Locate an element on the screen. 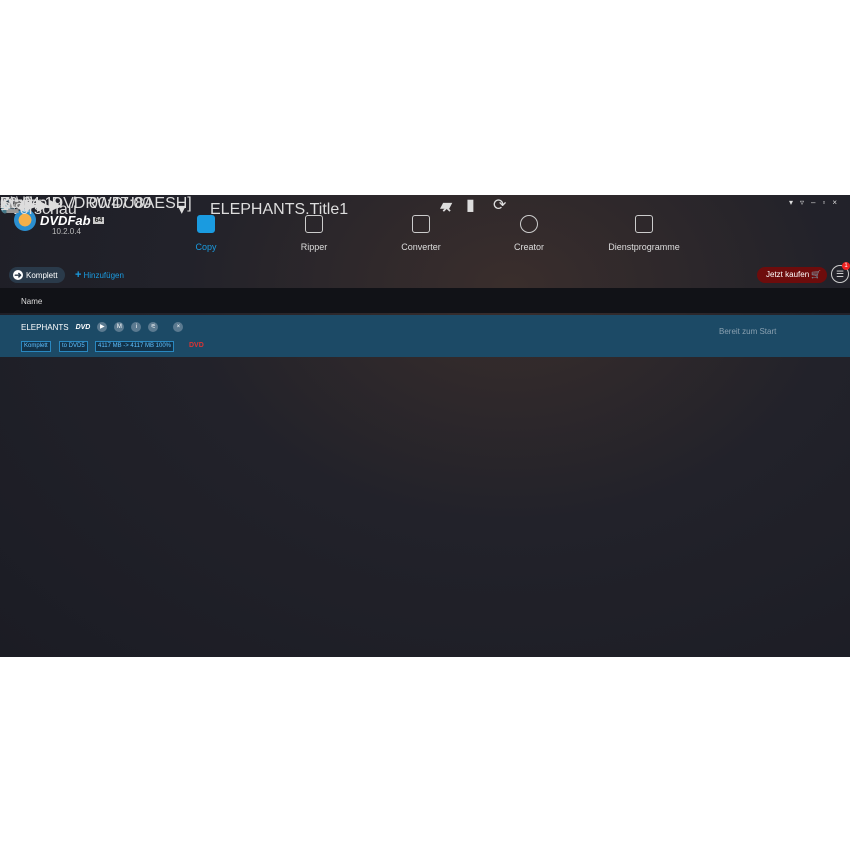 The image size is (850, 850). restore-icon: ▫ is located at coordinates (827, 202).